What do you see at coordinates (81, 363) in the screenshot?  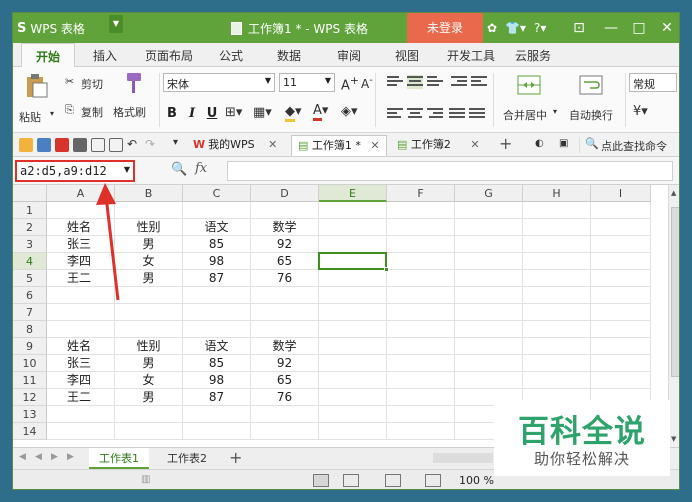 I see `cell-a10: 张三` at bounding box center [81, 363].